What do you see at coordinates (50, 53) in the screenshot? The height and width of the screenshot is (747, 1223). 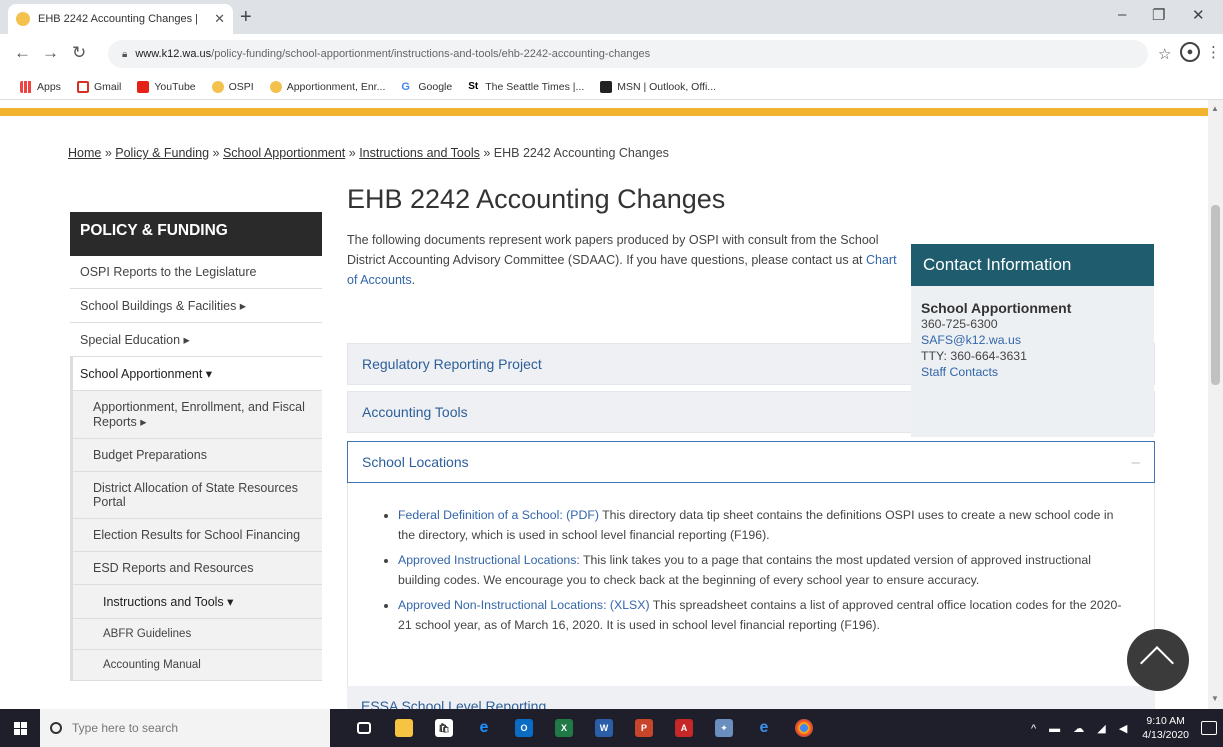 I see `forward-icon: →` at bounding box center [50, 53].